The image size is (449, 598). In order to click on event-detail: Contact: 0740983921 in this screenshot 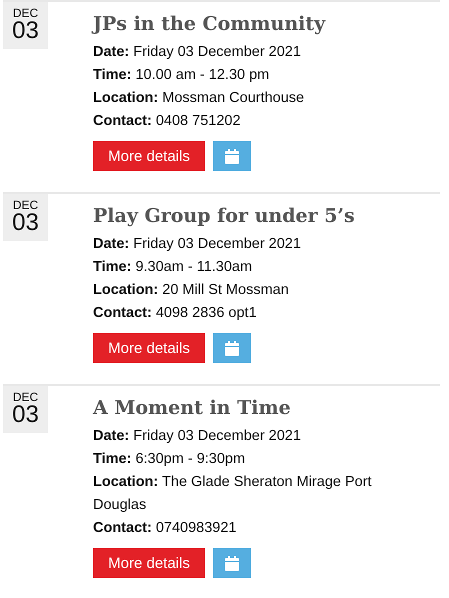, I will do `click(165, 528)`.